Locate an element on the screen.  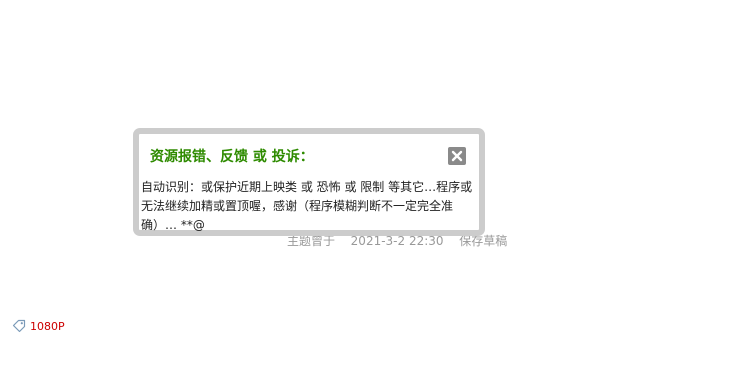
close-icon is located at coordinates (457, 156).